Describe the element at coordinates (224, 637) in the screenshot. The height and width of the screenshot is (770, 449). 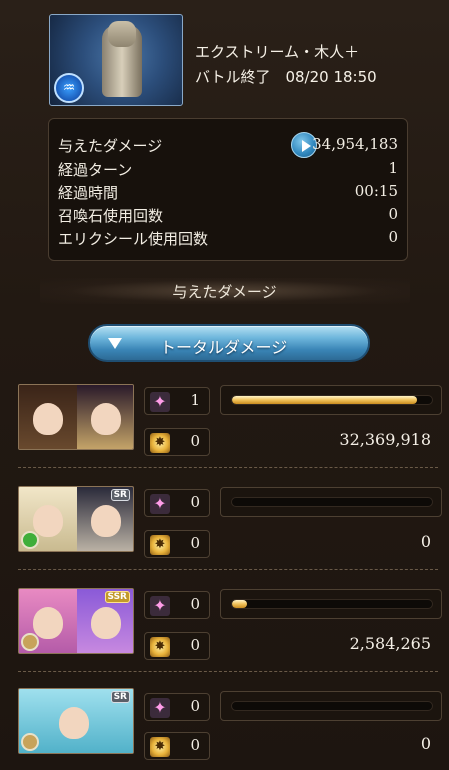
I see `party-member-row: SSR ✦ 0 ✸ 0 2,584,265` at that location.